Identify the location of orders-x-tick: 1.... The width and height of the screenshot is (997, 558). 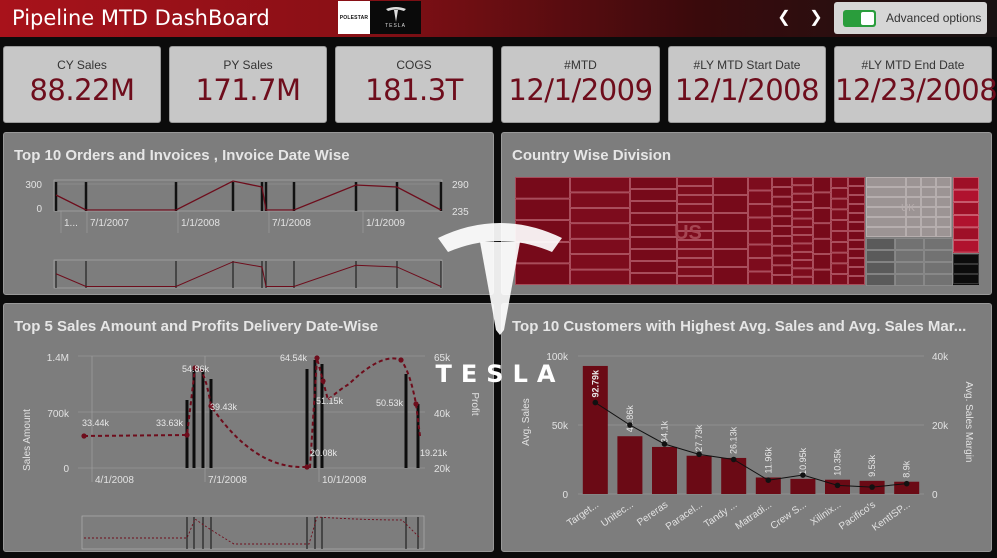
(71, 223).